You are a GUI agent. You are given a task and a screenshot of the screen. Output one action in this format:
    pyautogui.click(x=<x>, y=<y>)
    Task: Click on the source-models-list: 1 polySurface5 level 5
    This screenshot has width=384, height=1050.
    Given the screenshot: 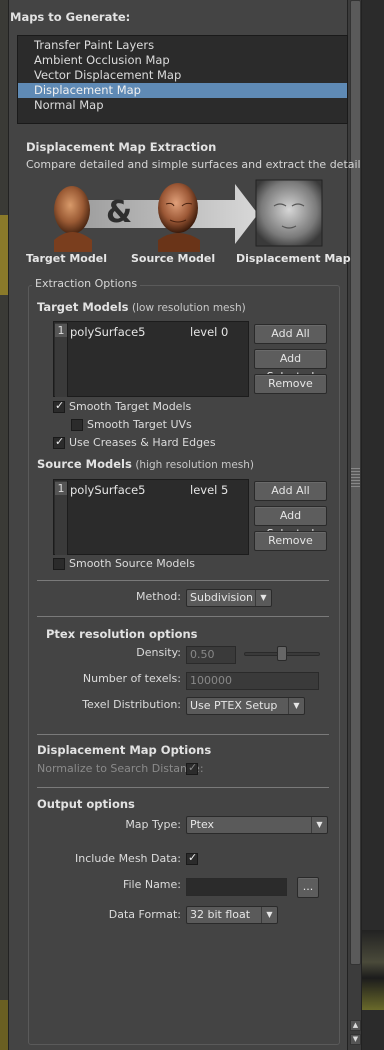 What is the action you would take?
    pyautogui.click(x=151, y=517)
    